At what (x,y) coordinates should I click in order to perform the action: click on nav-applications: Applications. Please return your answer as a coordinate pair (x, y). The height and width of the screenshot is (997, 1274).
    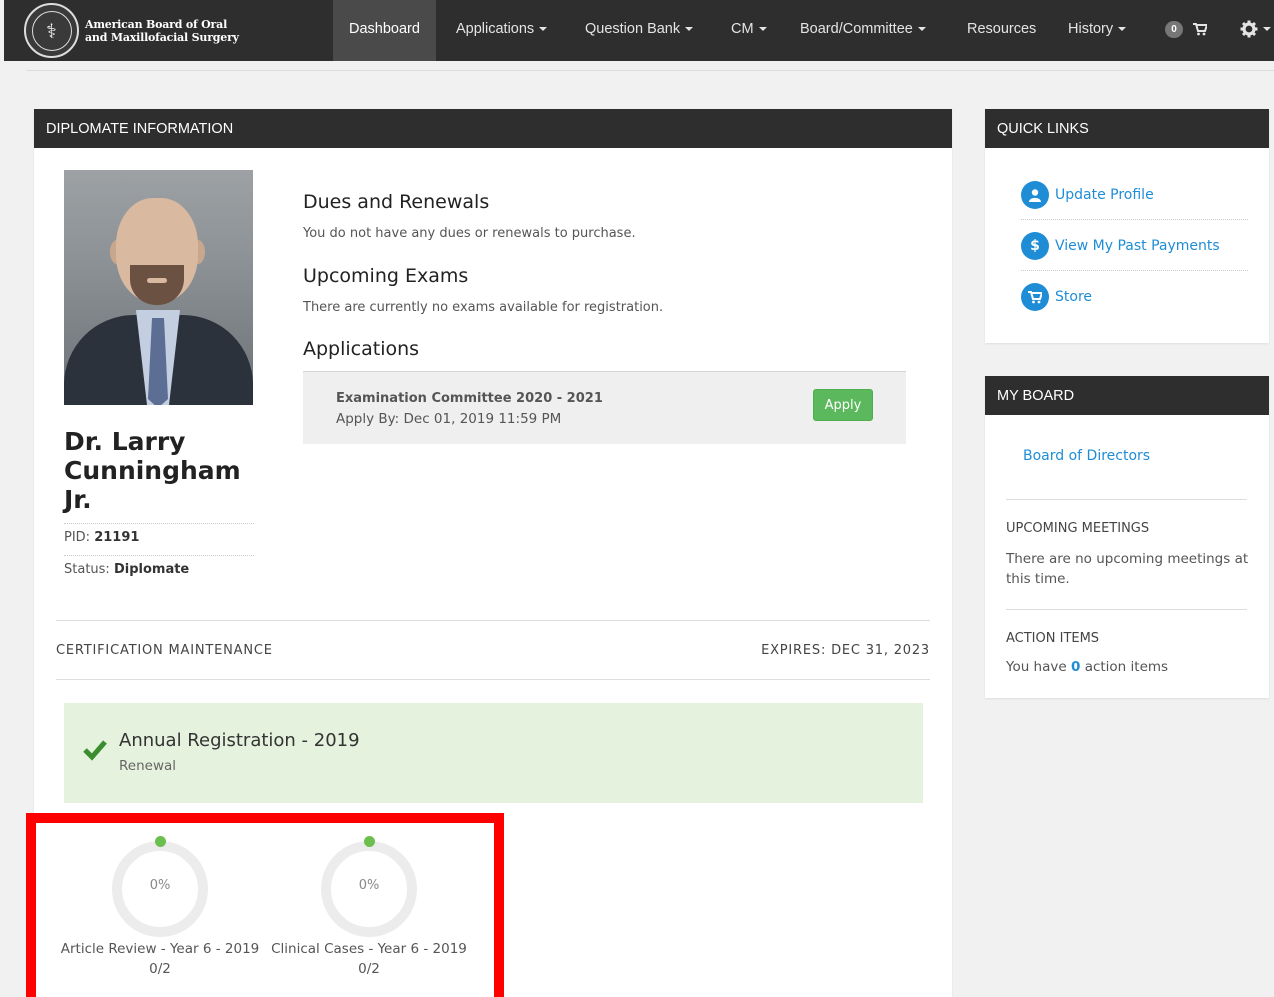
    Looking at the image, I should click on (502, 30).